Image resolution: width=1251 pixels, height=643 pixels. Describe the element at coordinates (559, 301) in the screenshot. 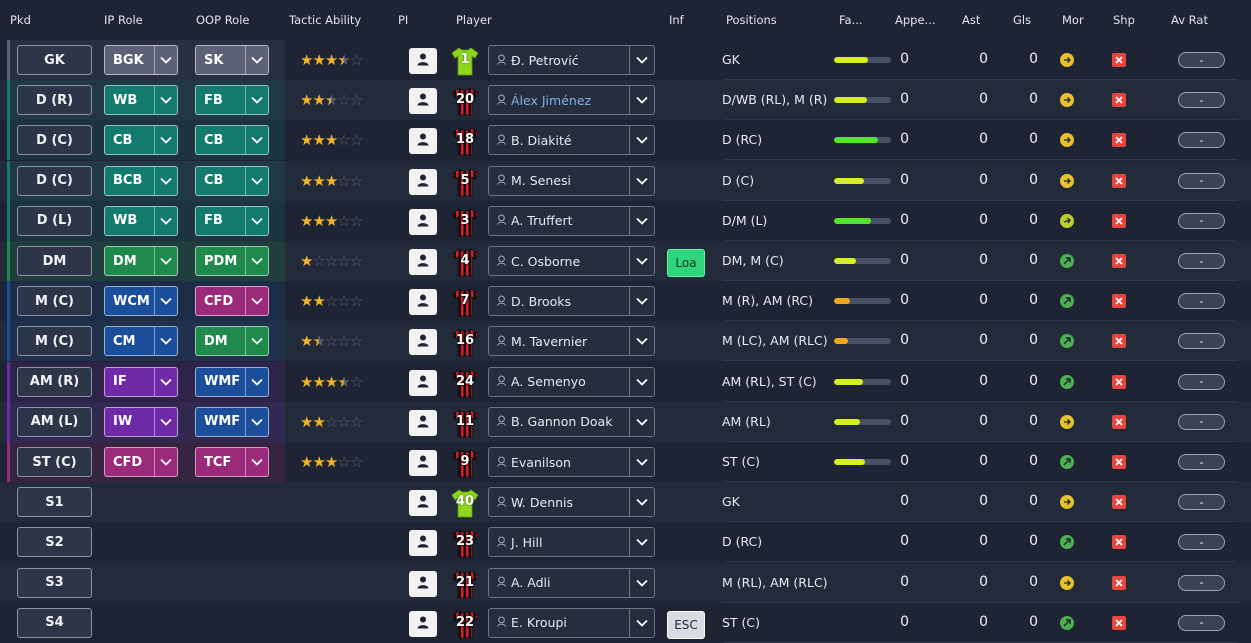

I see `player-name: D. Brooks` at that location.